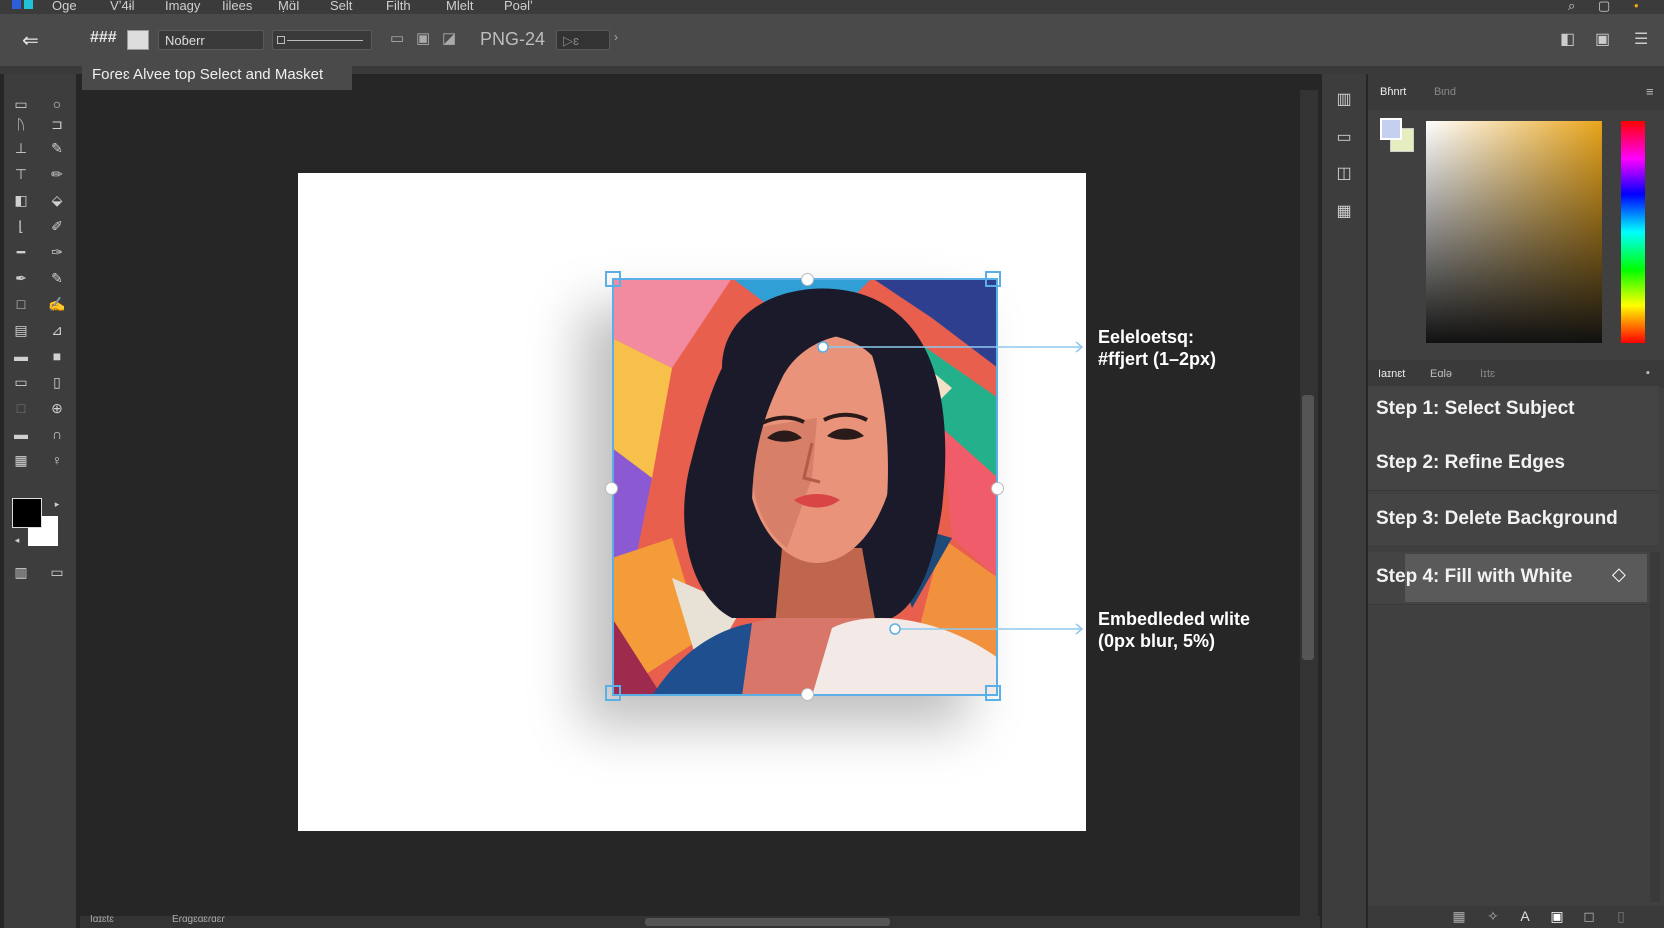  I want to click on tab-layers: Iaɪnɛt, so click(1391, 374).